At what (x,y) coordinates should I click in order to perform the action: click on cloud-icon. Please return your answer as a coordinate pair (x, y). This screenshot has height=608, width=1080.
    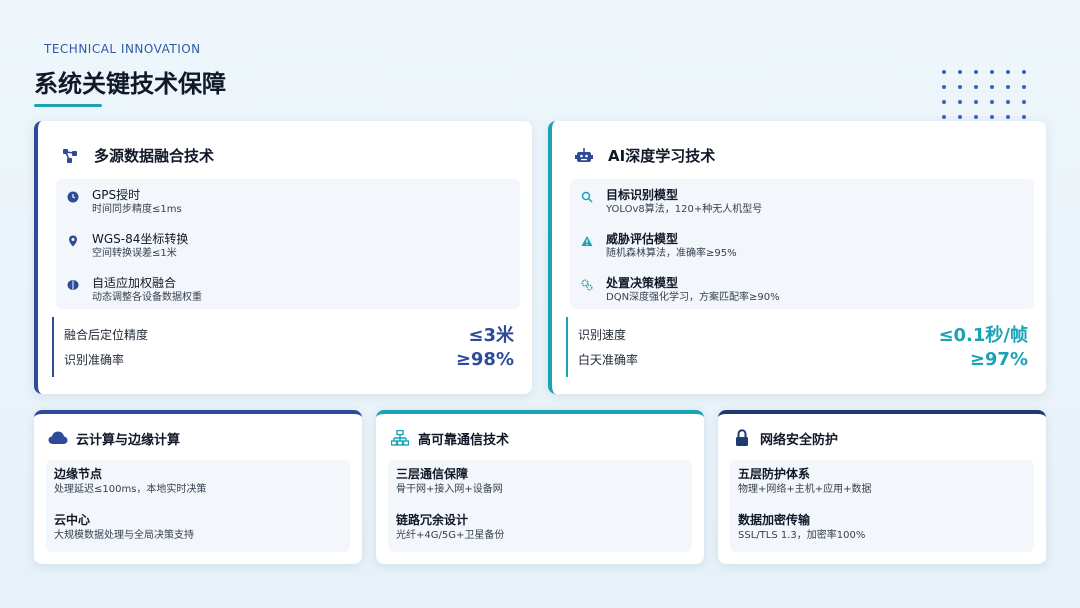
    Looking at the image, I should click on (58, 438).